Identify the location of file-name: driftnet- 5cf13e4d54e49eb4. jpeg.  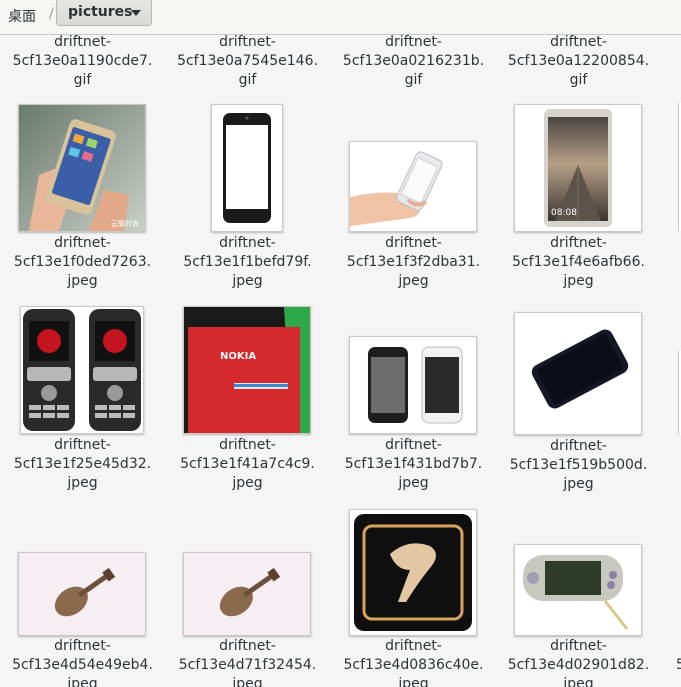
(82, 662).